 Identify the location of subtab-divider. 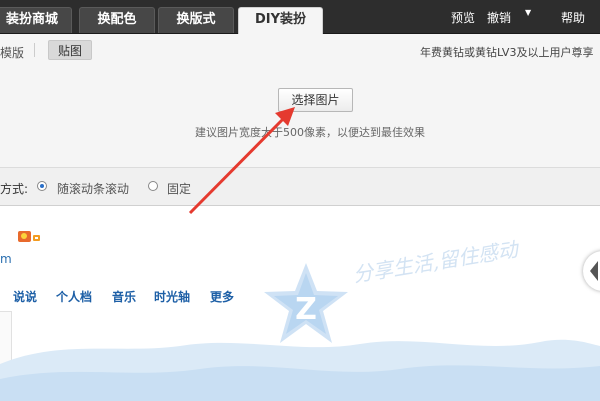
(34, 50).